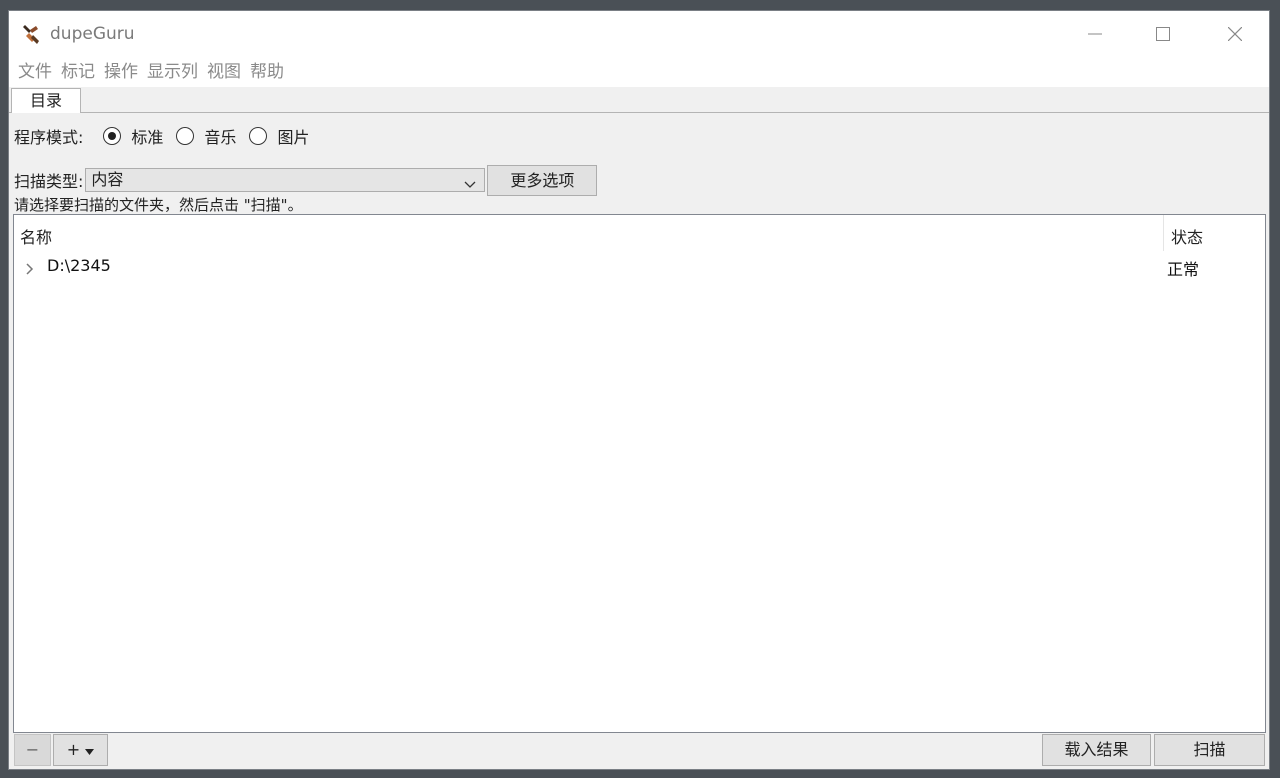 The height and width of the screenshot is (778, 1280). Describe the element at coordinates (270, 72) in the screenshot. I see `menu-help: 帮助` at that location.